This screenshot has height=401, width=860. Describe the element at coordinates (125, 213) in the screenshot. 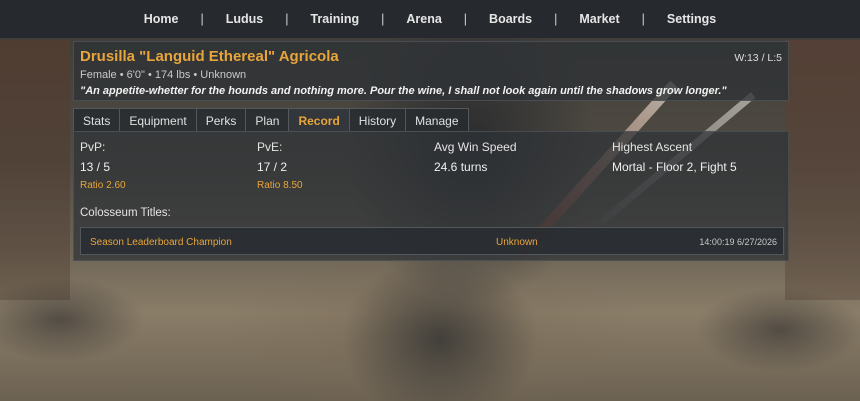

I see `colosseum-titles-label: Colosseum Titles:` at that location.